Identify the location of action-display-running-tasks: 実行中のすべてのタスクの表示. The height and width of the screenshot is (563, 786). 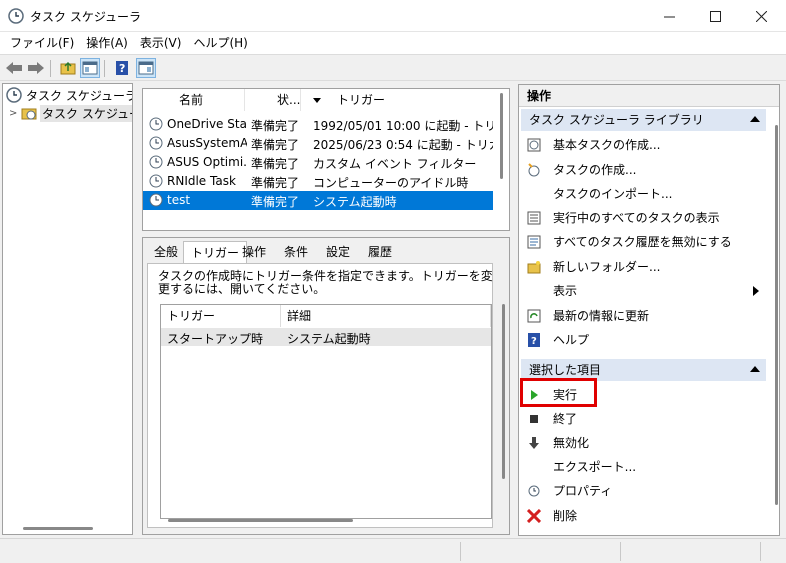
(645, 218).